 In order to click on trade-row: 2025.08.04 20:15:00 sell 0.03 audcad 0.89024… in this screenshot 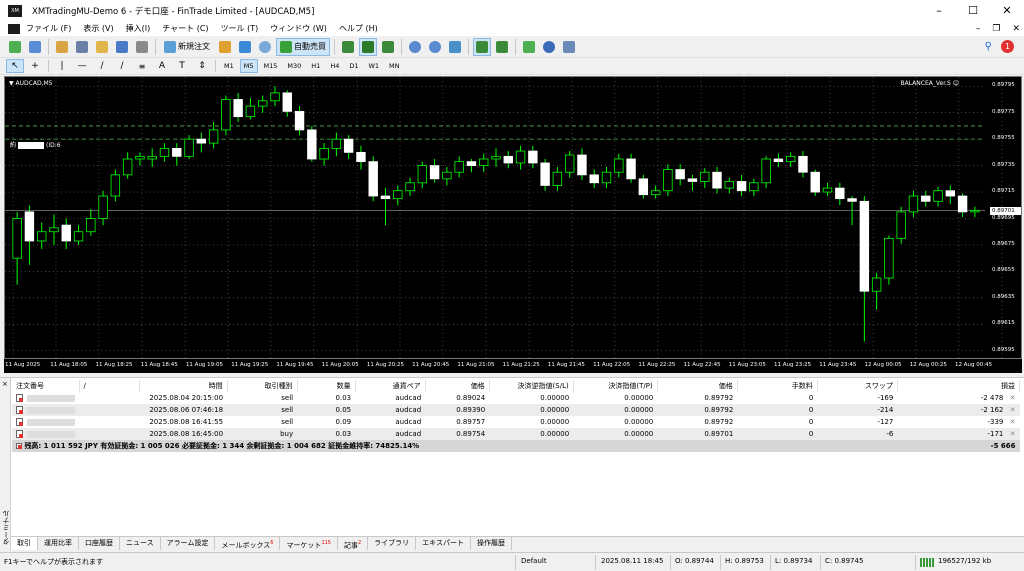, I will do `click(516, 398)`.